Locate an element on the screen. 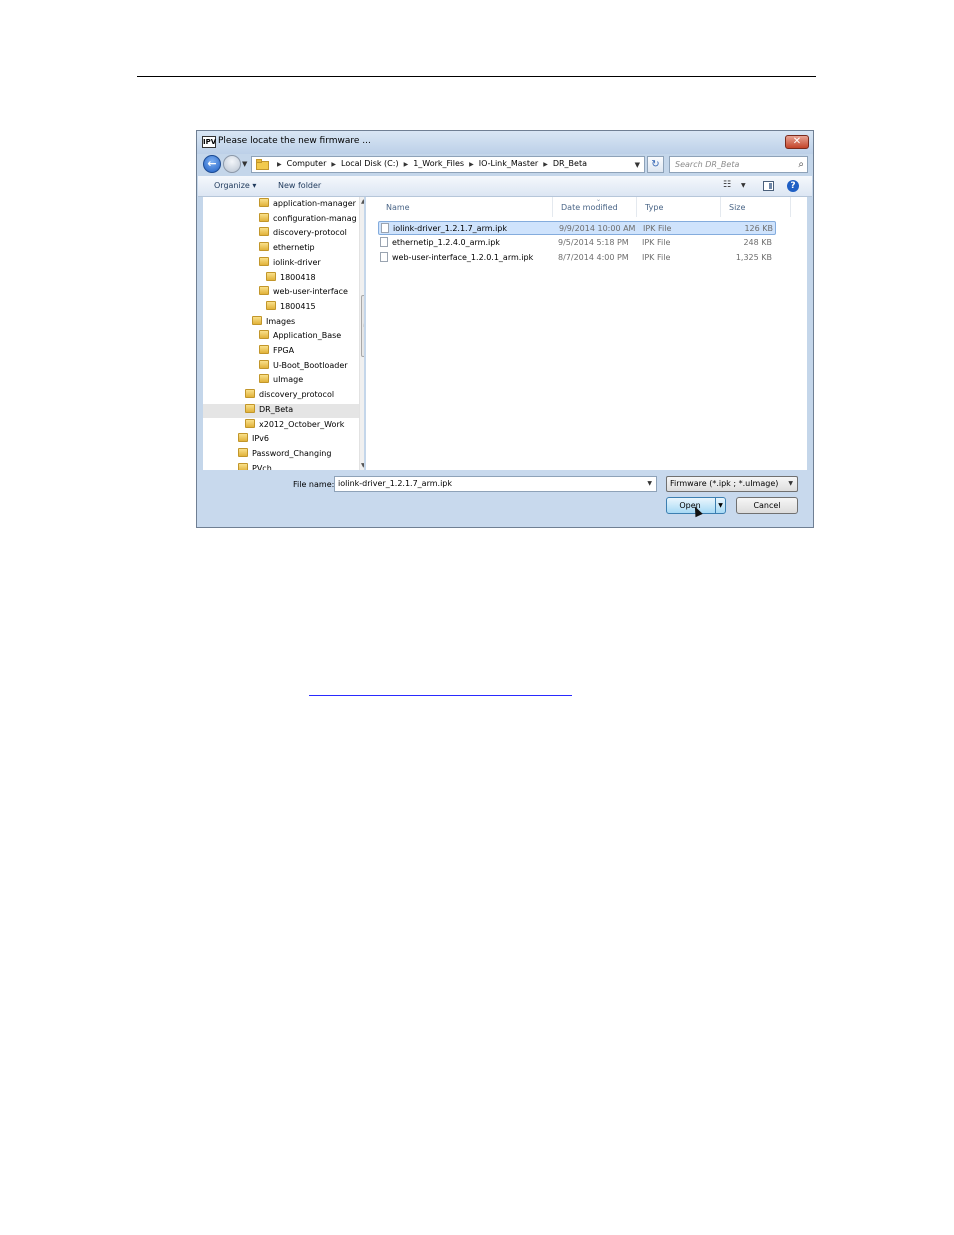 The image size is (954, 1235). folder-tree-item: Password_Changing is located at coordinates (281, 454).